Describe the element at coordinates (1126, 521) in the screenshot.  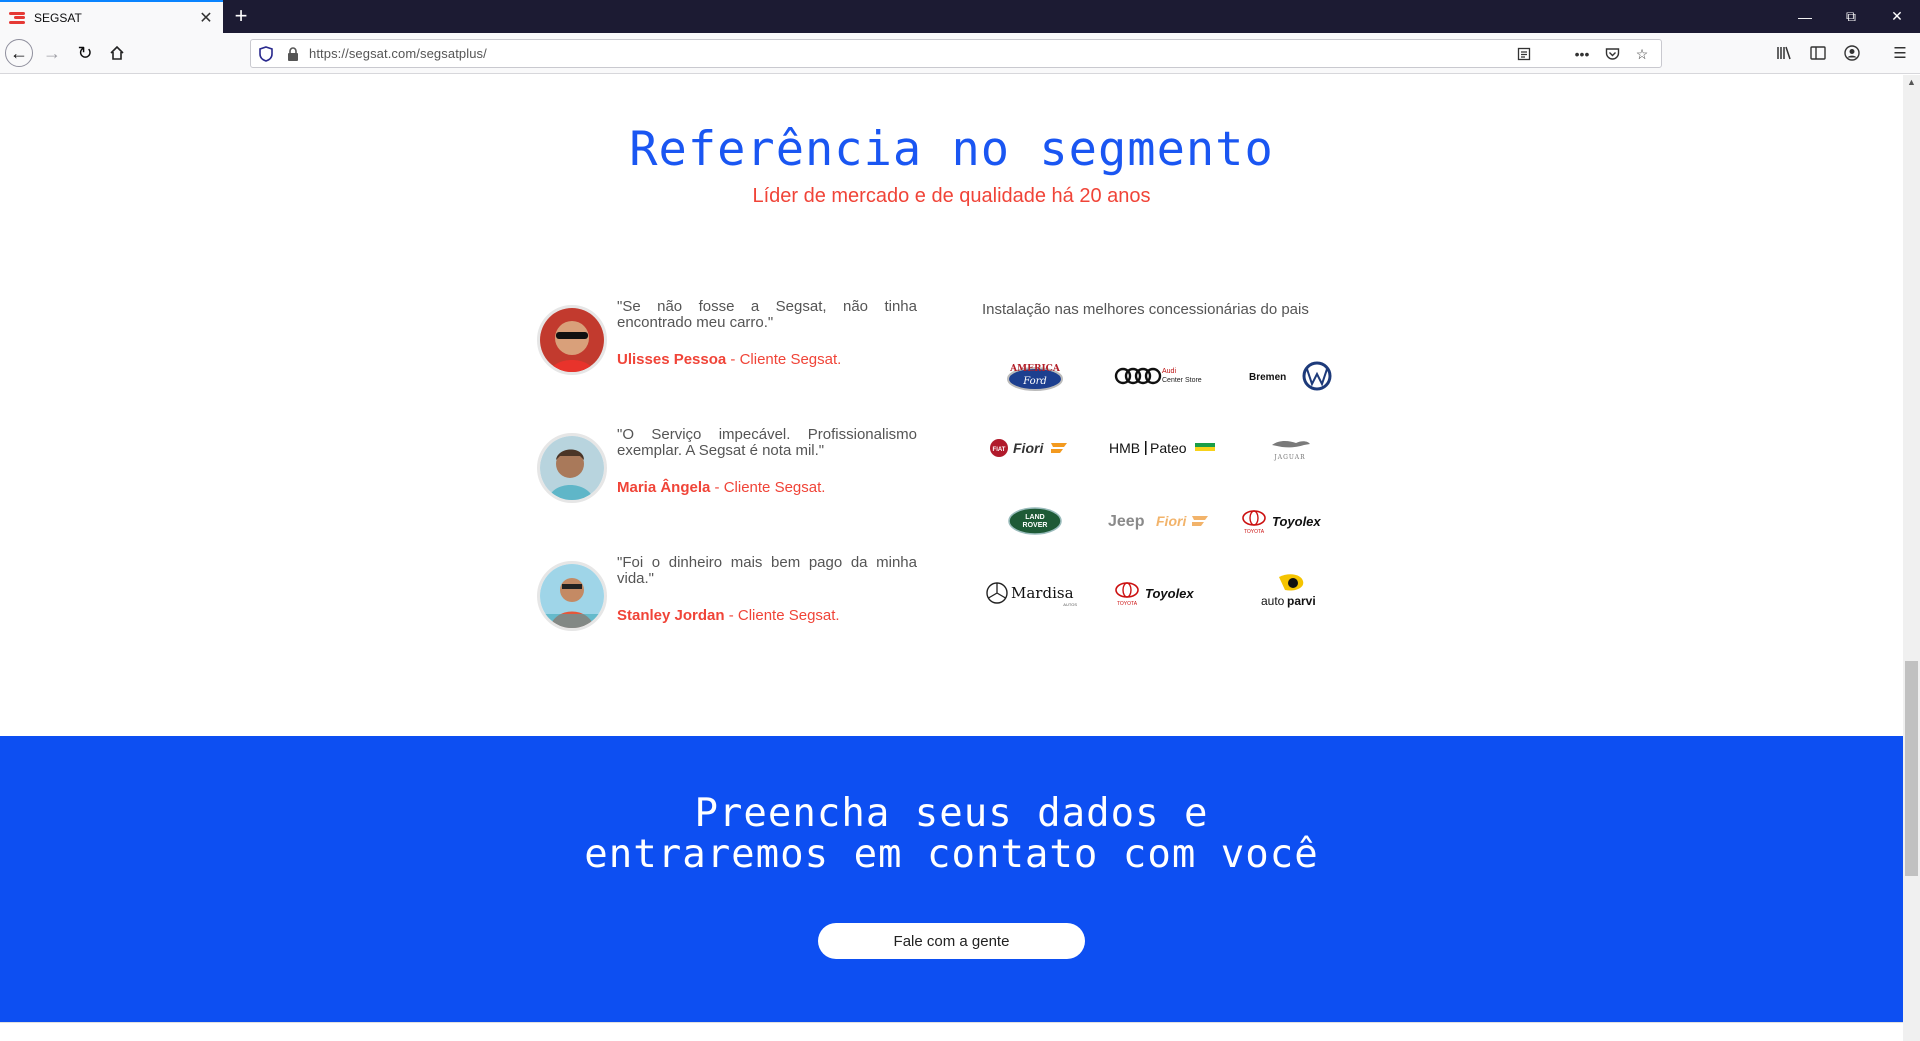
I see `svg-text: Jeep` at that location.